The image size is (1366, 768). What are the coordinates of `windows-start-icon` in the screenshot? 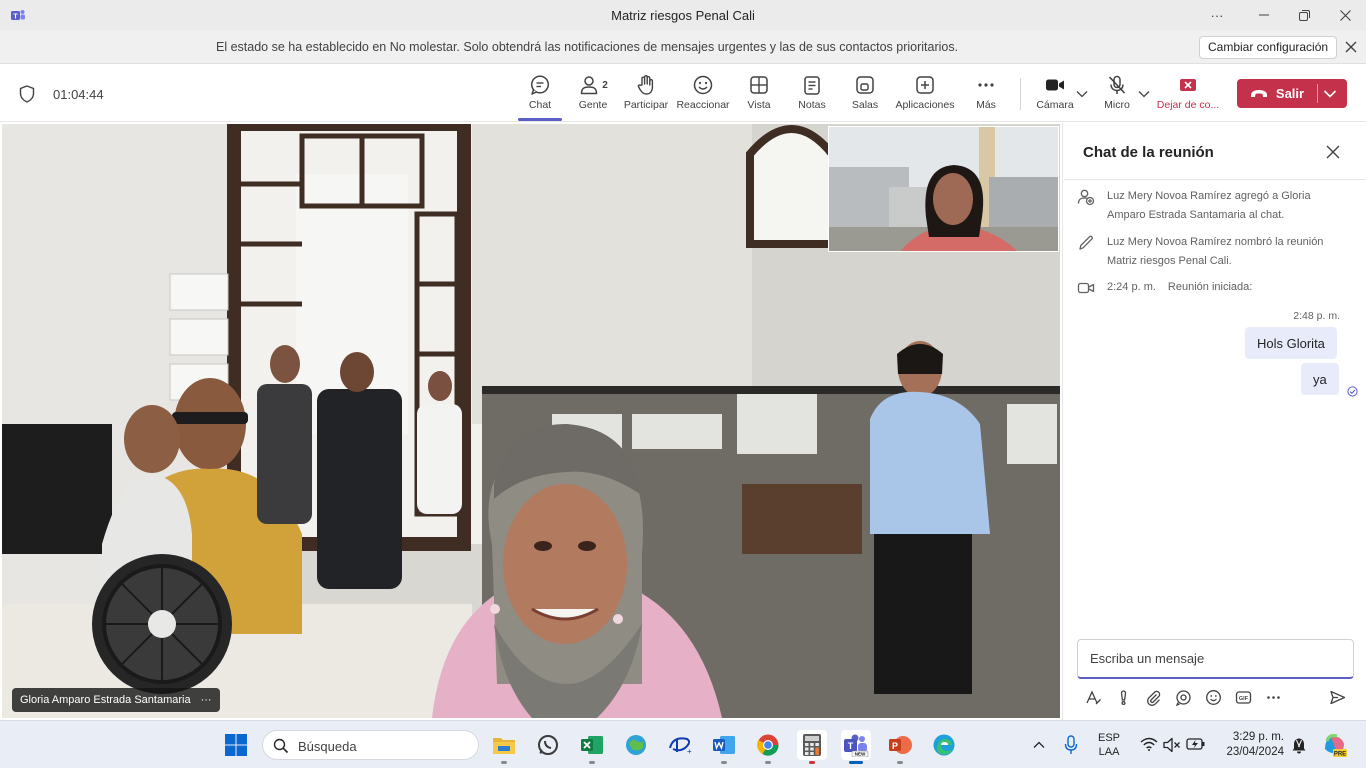 It's located at (236, 745).